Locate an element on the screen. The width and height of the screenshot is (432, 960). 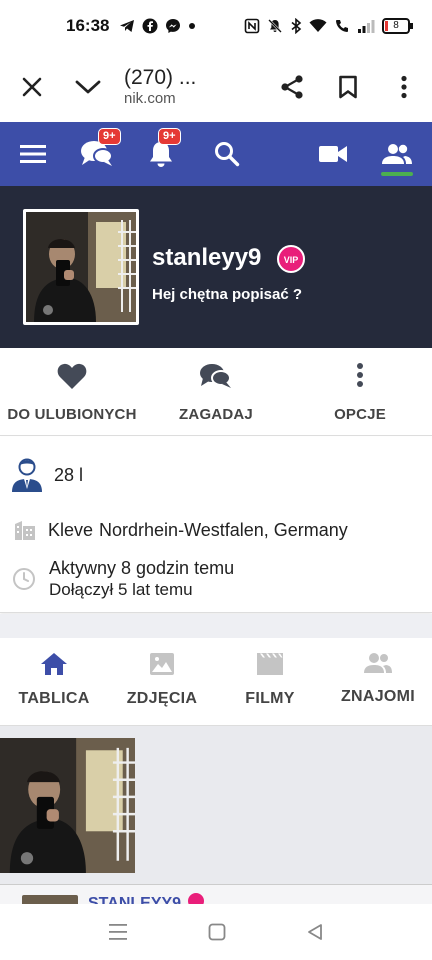
search-icon is located at coordinates (227, 154).